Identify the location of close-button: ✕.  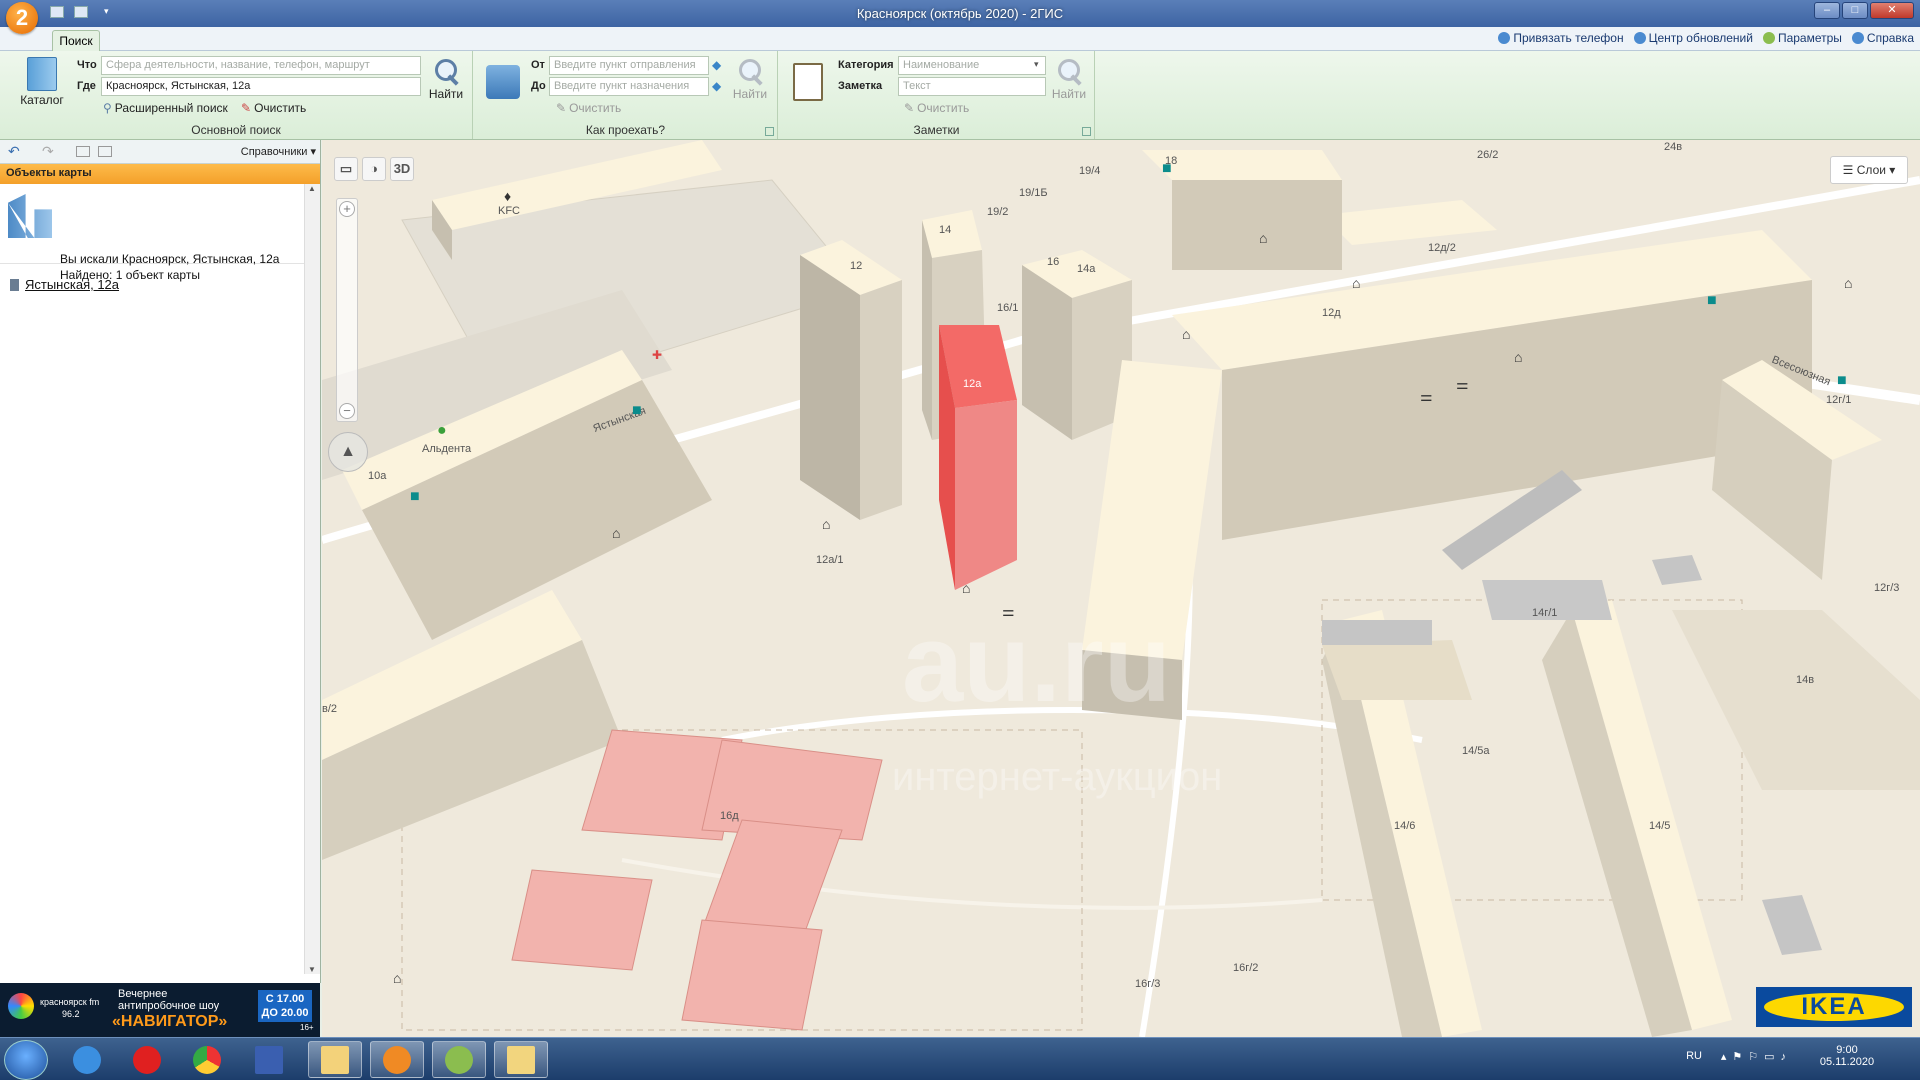
(1892, 10).